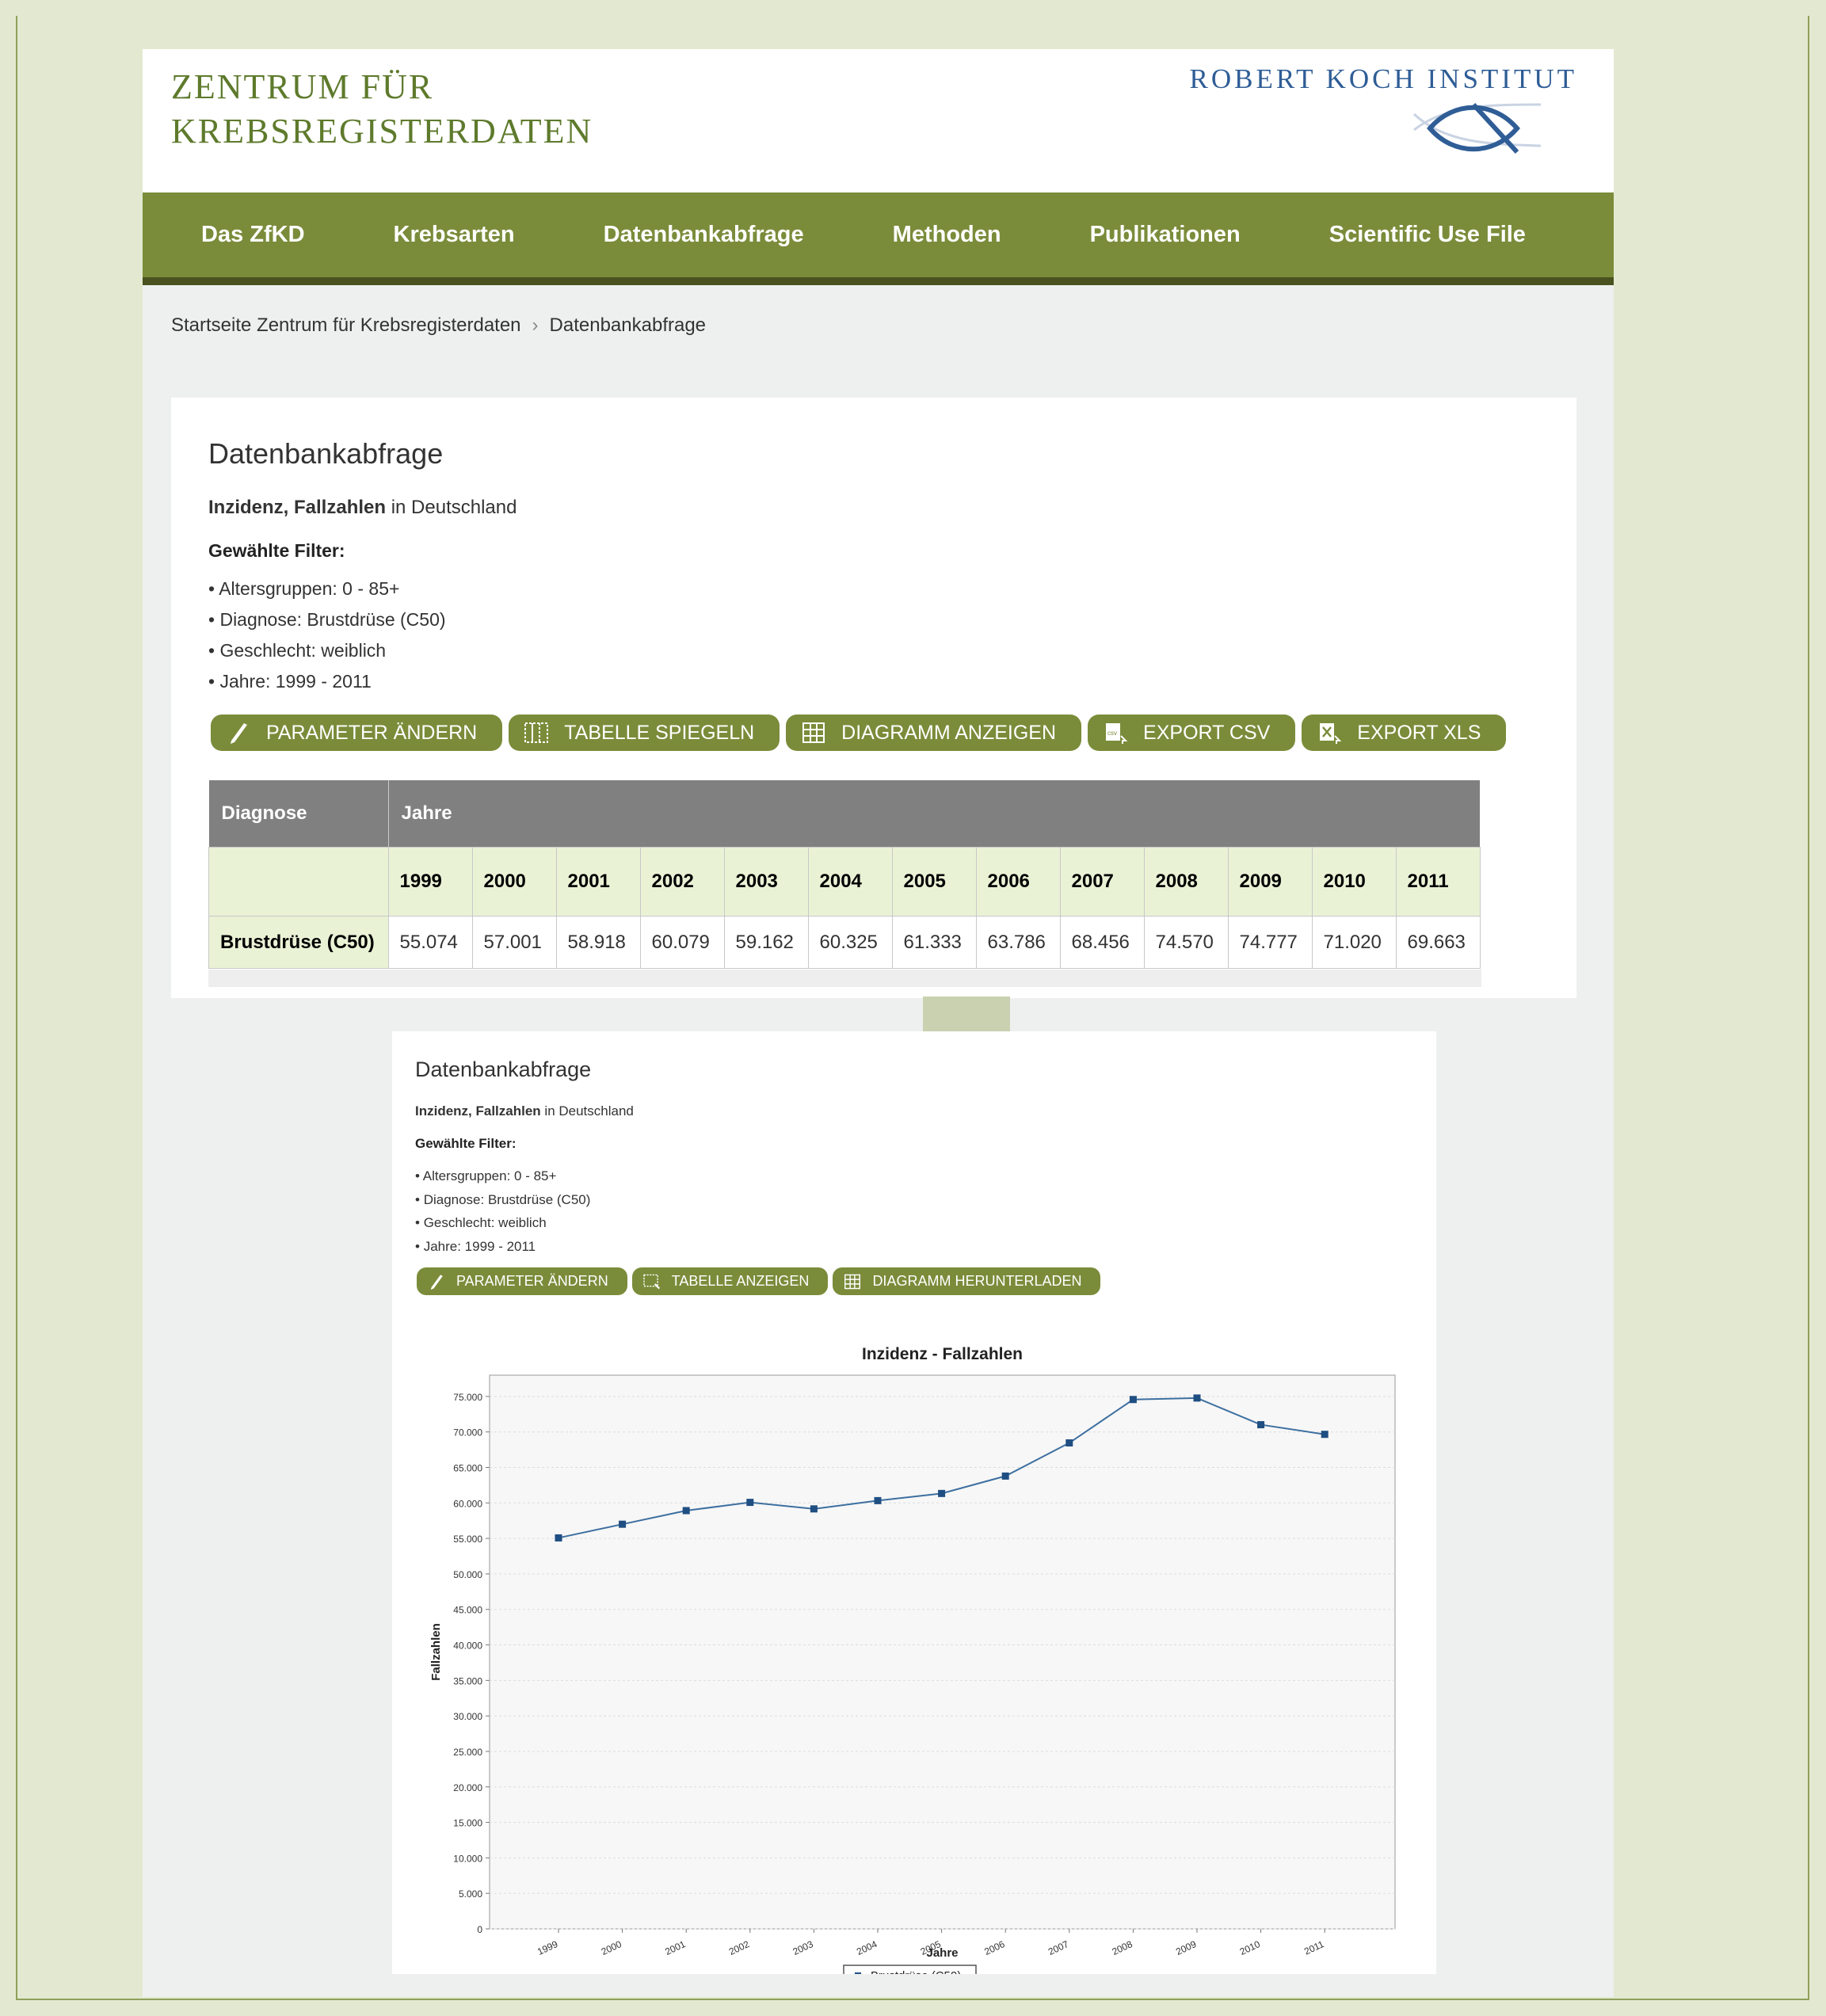 This screenshot has width=1826, height=2016. What do you see at coordinates (239, 734) in the screenshot?
I see `pencil-icon` at bounding box center [239, 734].